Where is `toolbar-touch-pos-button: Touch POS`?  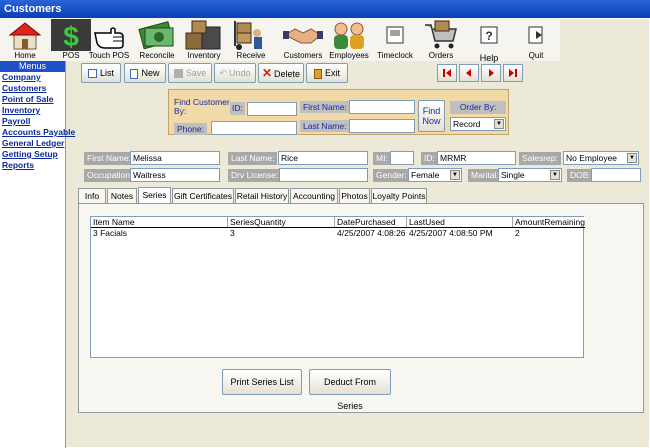 toolbar-touch-pos-button: Touch POS is located at coordinates (109, 39).